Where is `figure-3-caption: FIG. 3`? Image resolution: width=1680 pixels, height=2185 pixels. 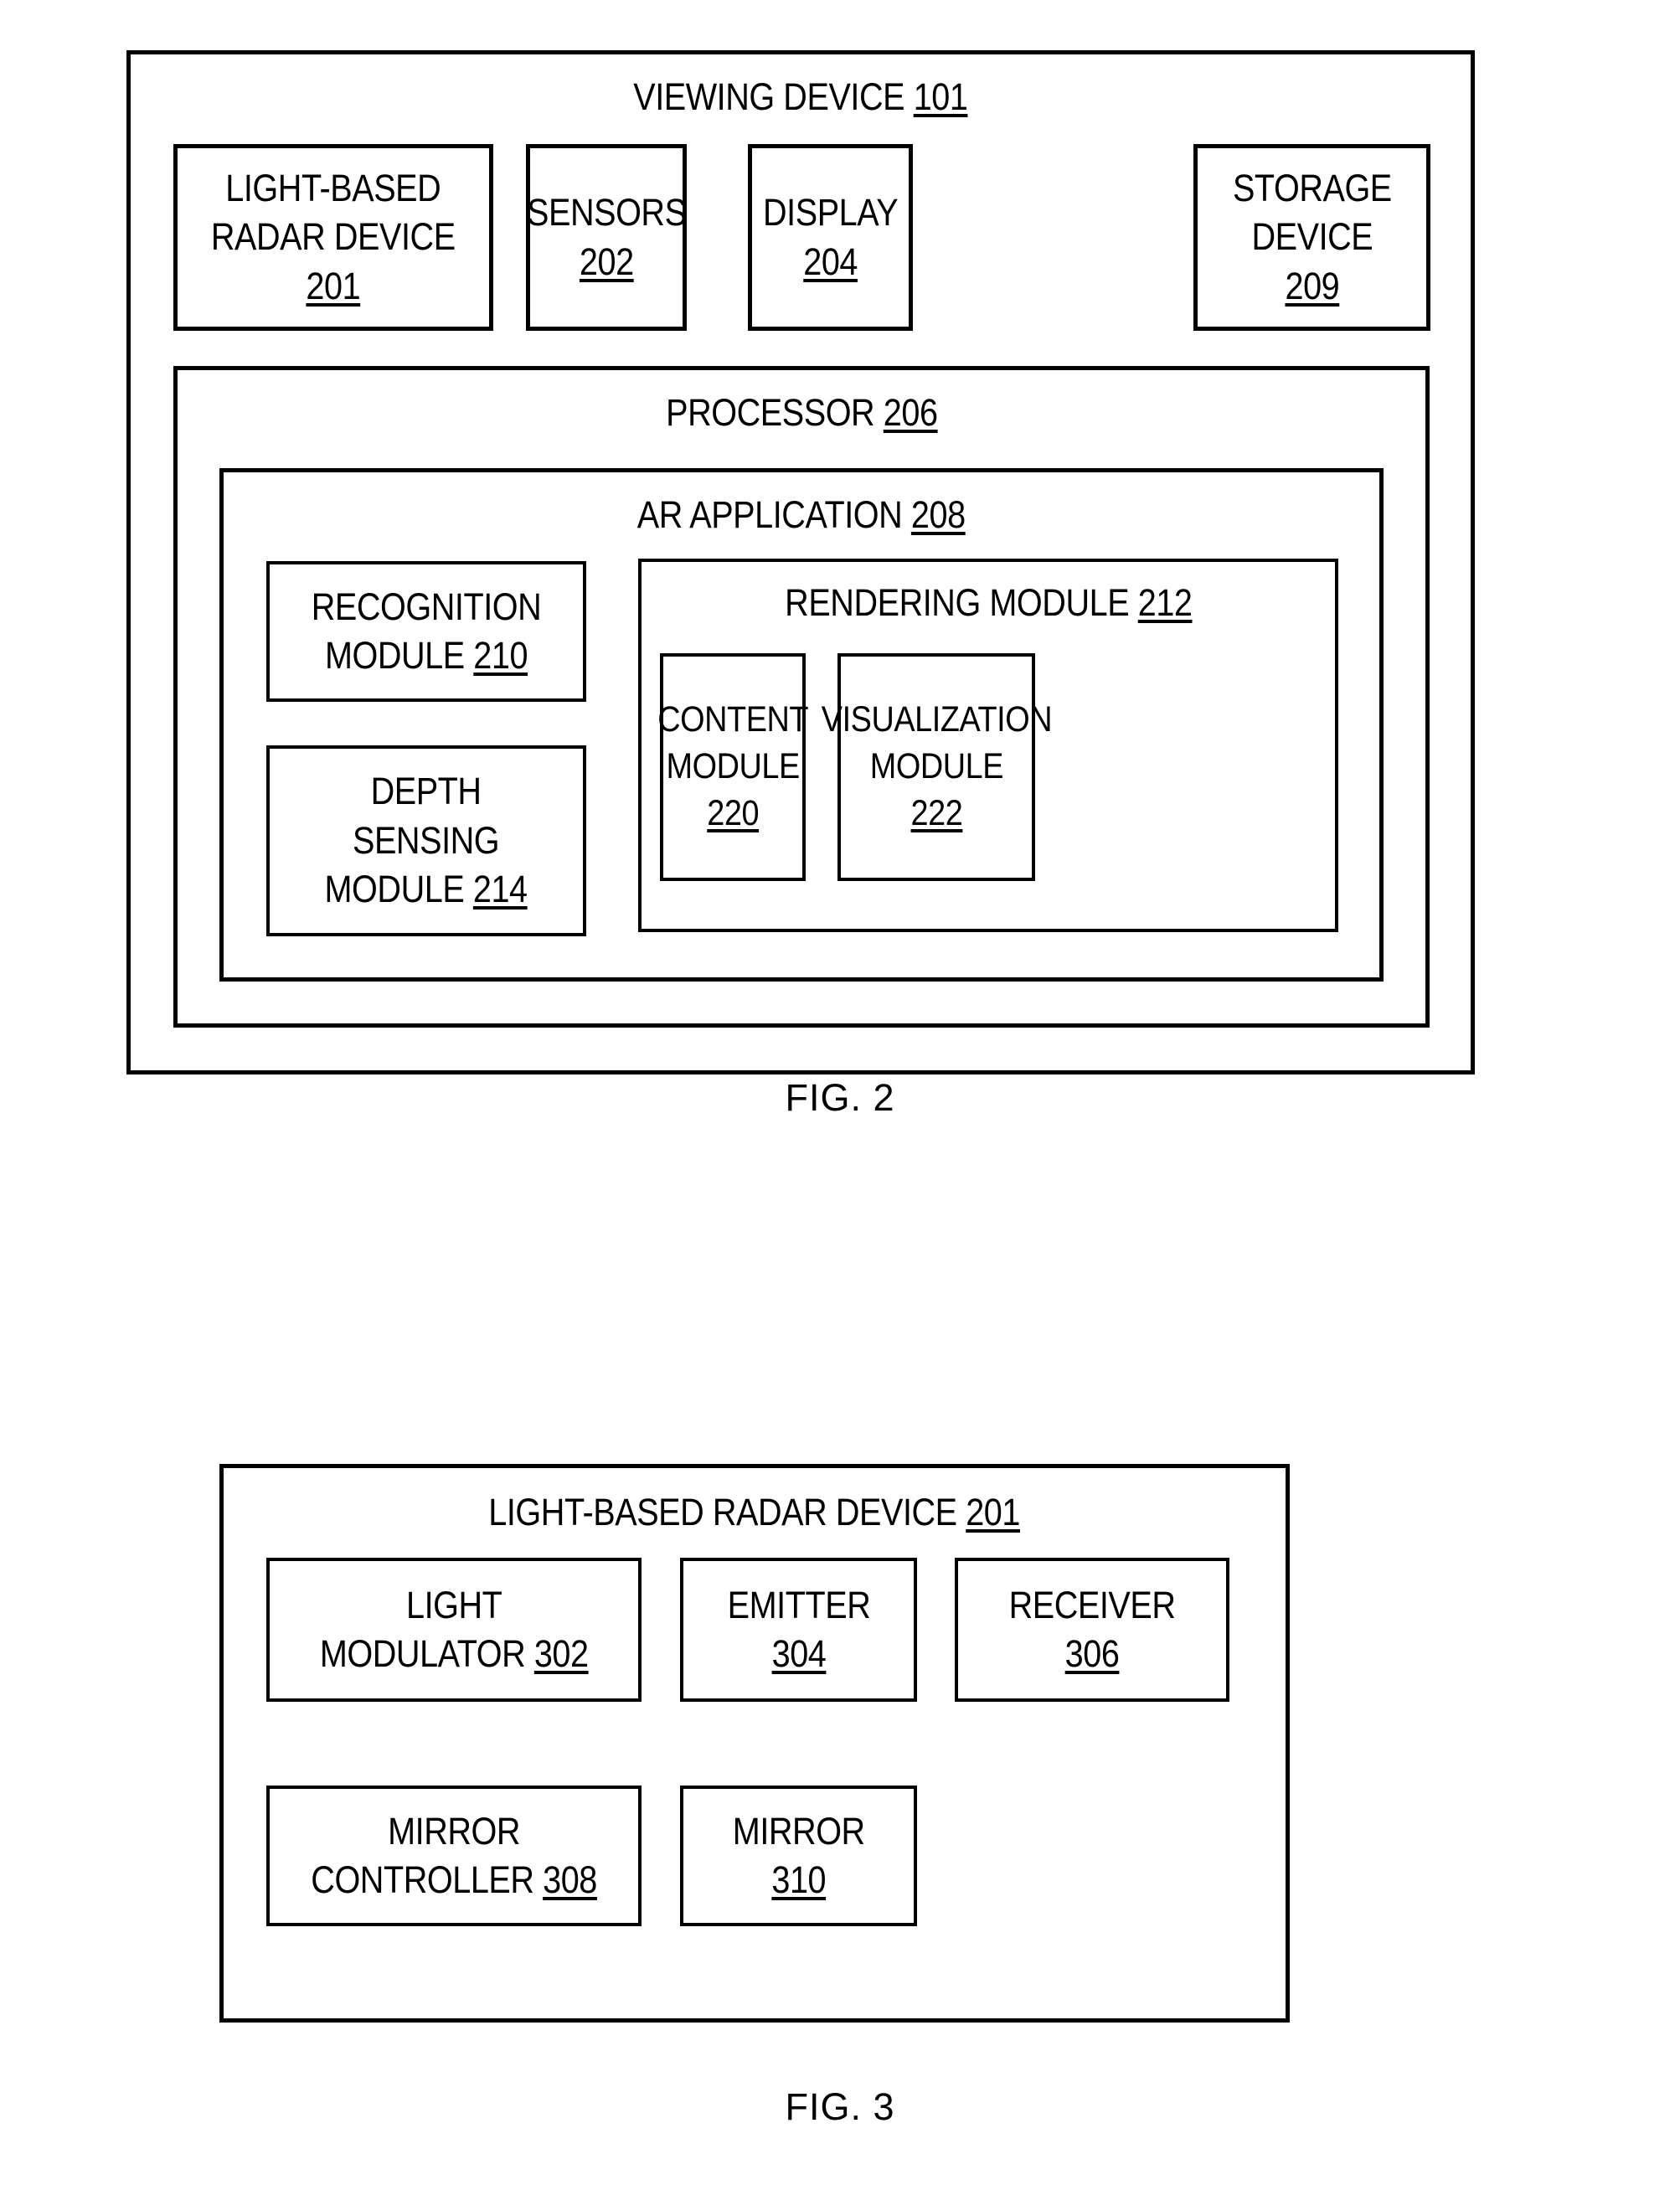 figure-3-caption: FIG. 3 is located at coordinates (840, 2106).